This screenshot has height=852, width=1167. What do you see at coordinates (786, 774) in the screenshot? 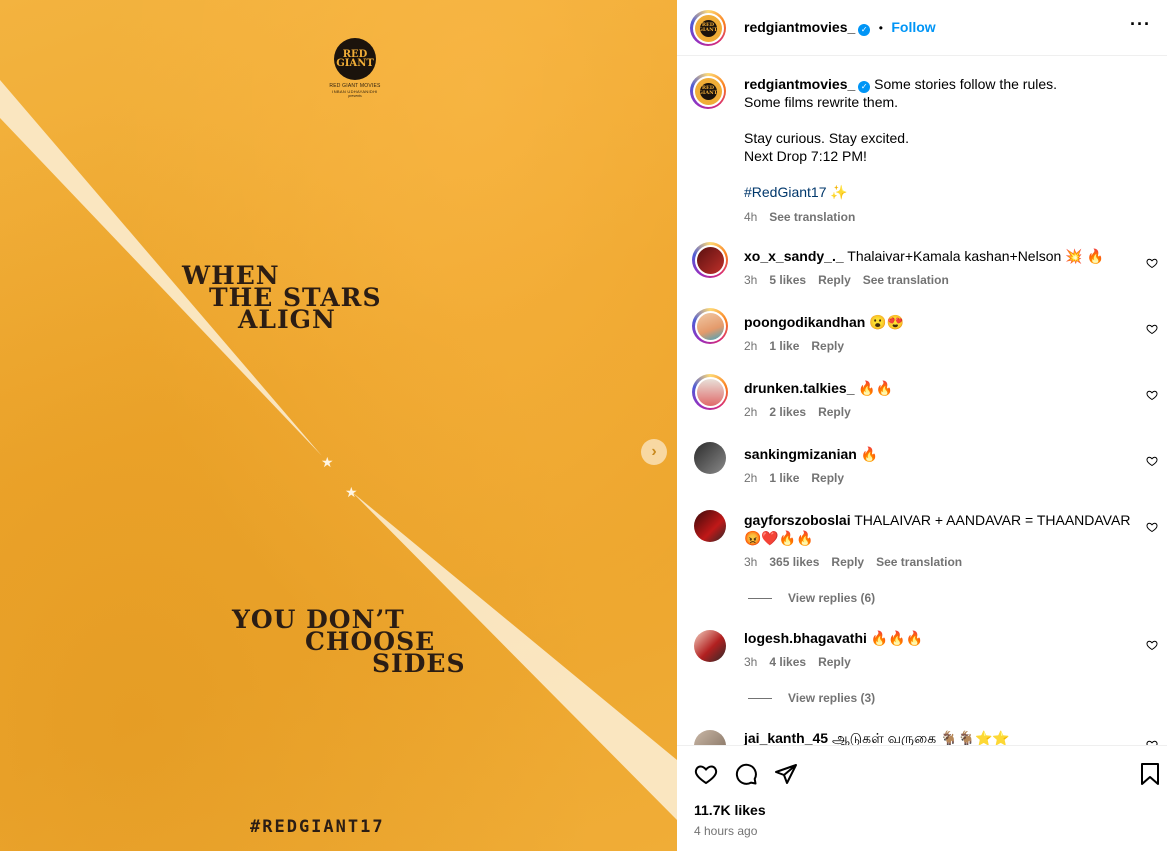
I see `share-icon` at bounding box center [786, 774].